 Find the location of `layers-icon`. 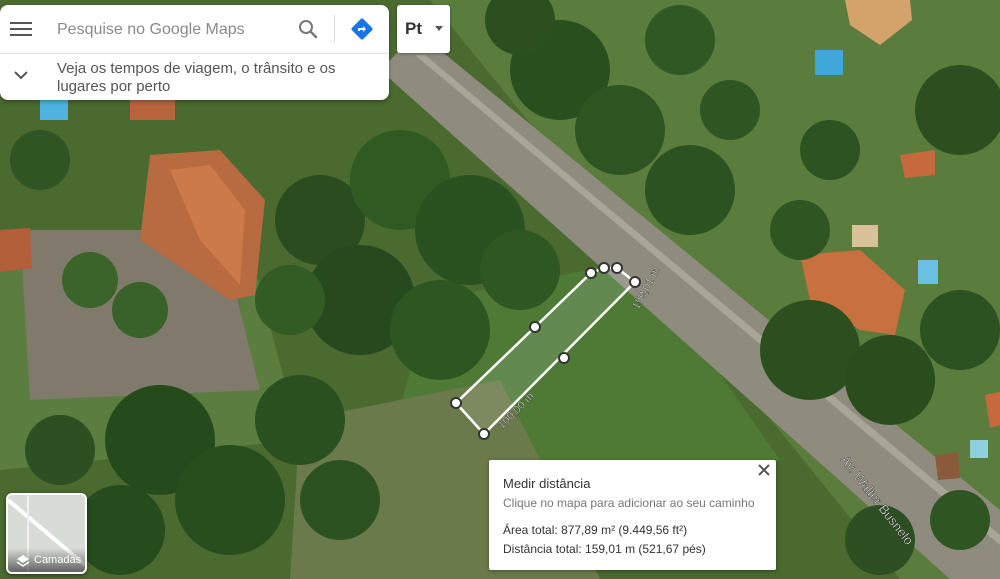

layers-icon is located at coordinates (23, 561).